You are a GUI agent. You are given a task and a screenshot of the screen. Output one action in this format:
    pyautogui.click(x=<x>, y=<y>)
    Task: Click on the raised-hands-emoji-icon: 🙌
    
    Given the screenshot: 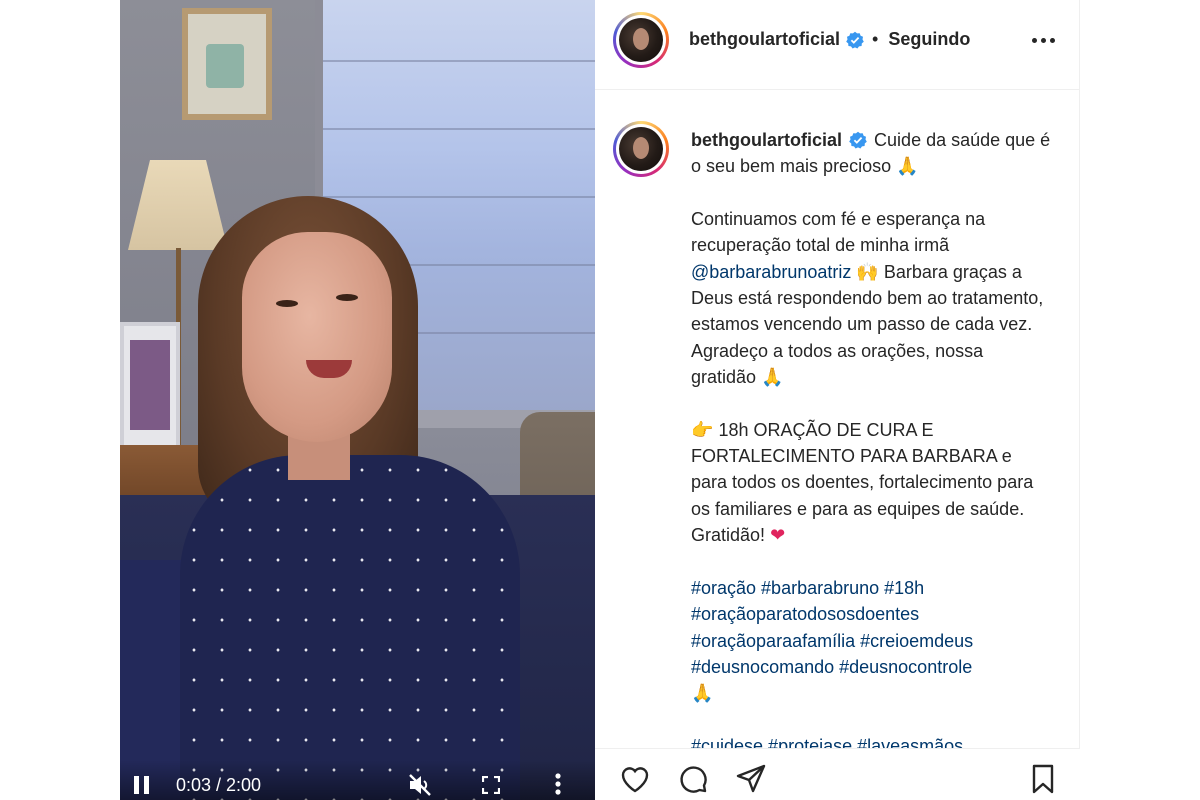 What is the action you would take?
    pyautogui.click(x=867, y=271)
    